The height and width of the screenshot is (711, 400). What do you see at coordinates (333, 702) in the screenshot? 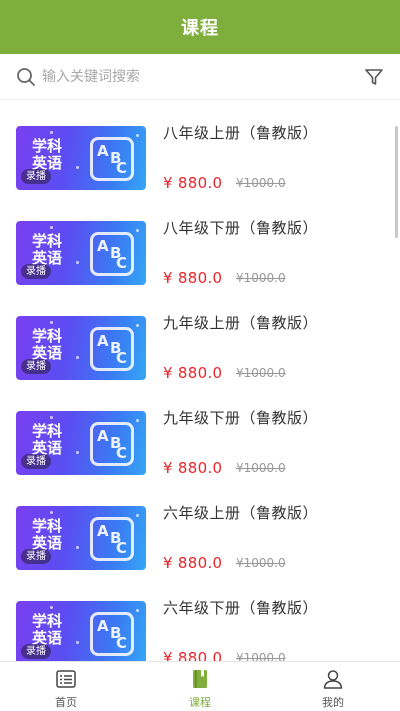
I see `tab-label: 我的` at bounding box center [333, 702].